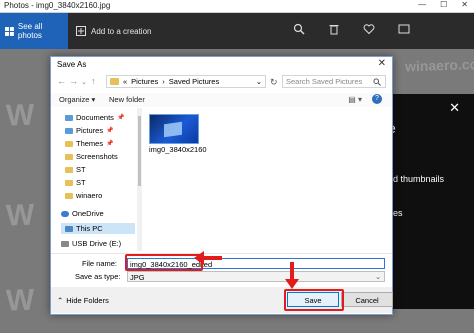 The image size is (474, 333). Describe the element at coordinates (93, 81) in the screenshot. I see `up-arrow-icon: ↑` at that location.